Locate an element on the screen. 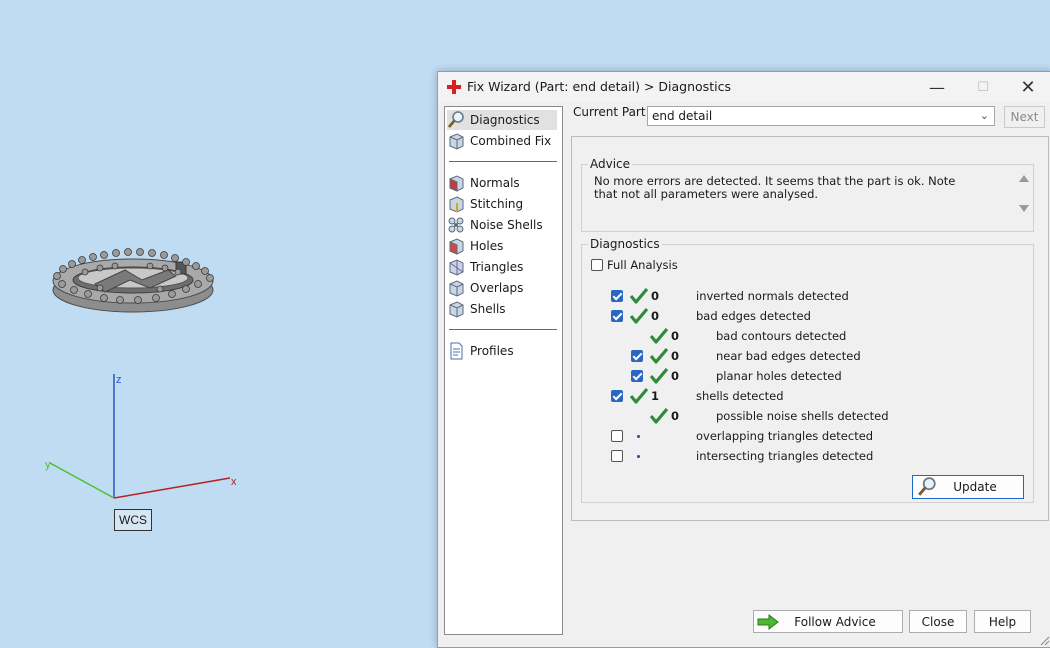 Image resolution: width=1050 pixels, height=648 pixels. update-button: Update is located at coordinates (968, 487).